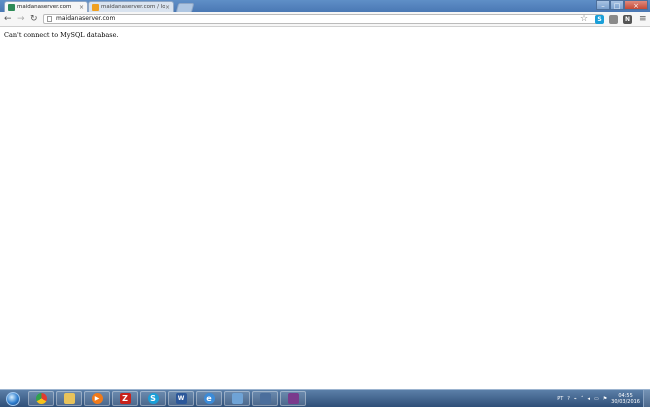  What do you see at coordinates (627, 19) in the screenshot?
I see `evernote-n-icon: N` at bounding box center [627, 19].